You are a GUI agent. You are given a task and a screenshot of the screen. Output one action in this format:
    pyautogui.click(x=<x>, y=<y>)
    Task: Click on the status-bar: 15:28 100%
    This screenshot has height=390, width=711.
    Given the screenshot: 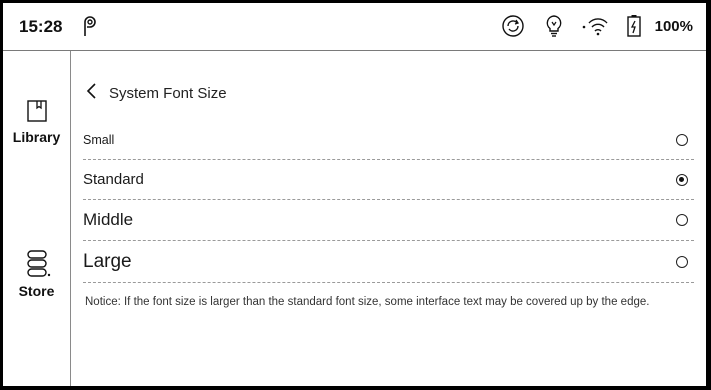 What is the action you would take?
    pyautogui.click(x=354, y=27)
    